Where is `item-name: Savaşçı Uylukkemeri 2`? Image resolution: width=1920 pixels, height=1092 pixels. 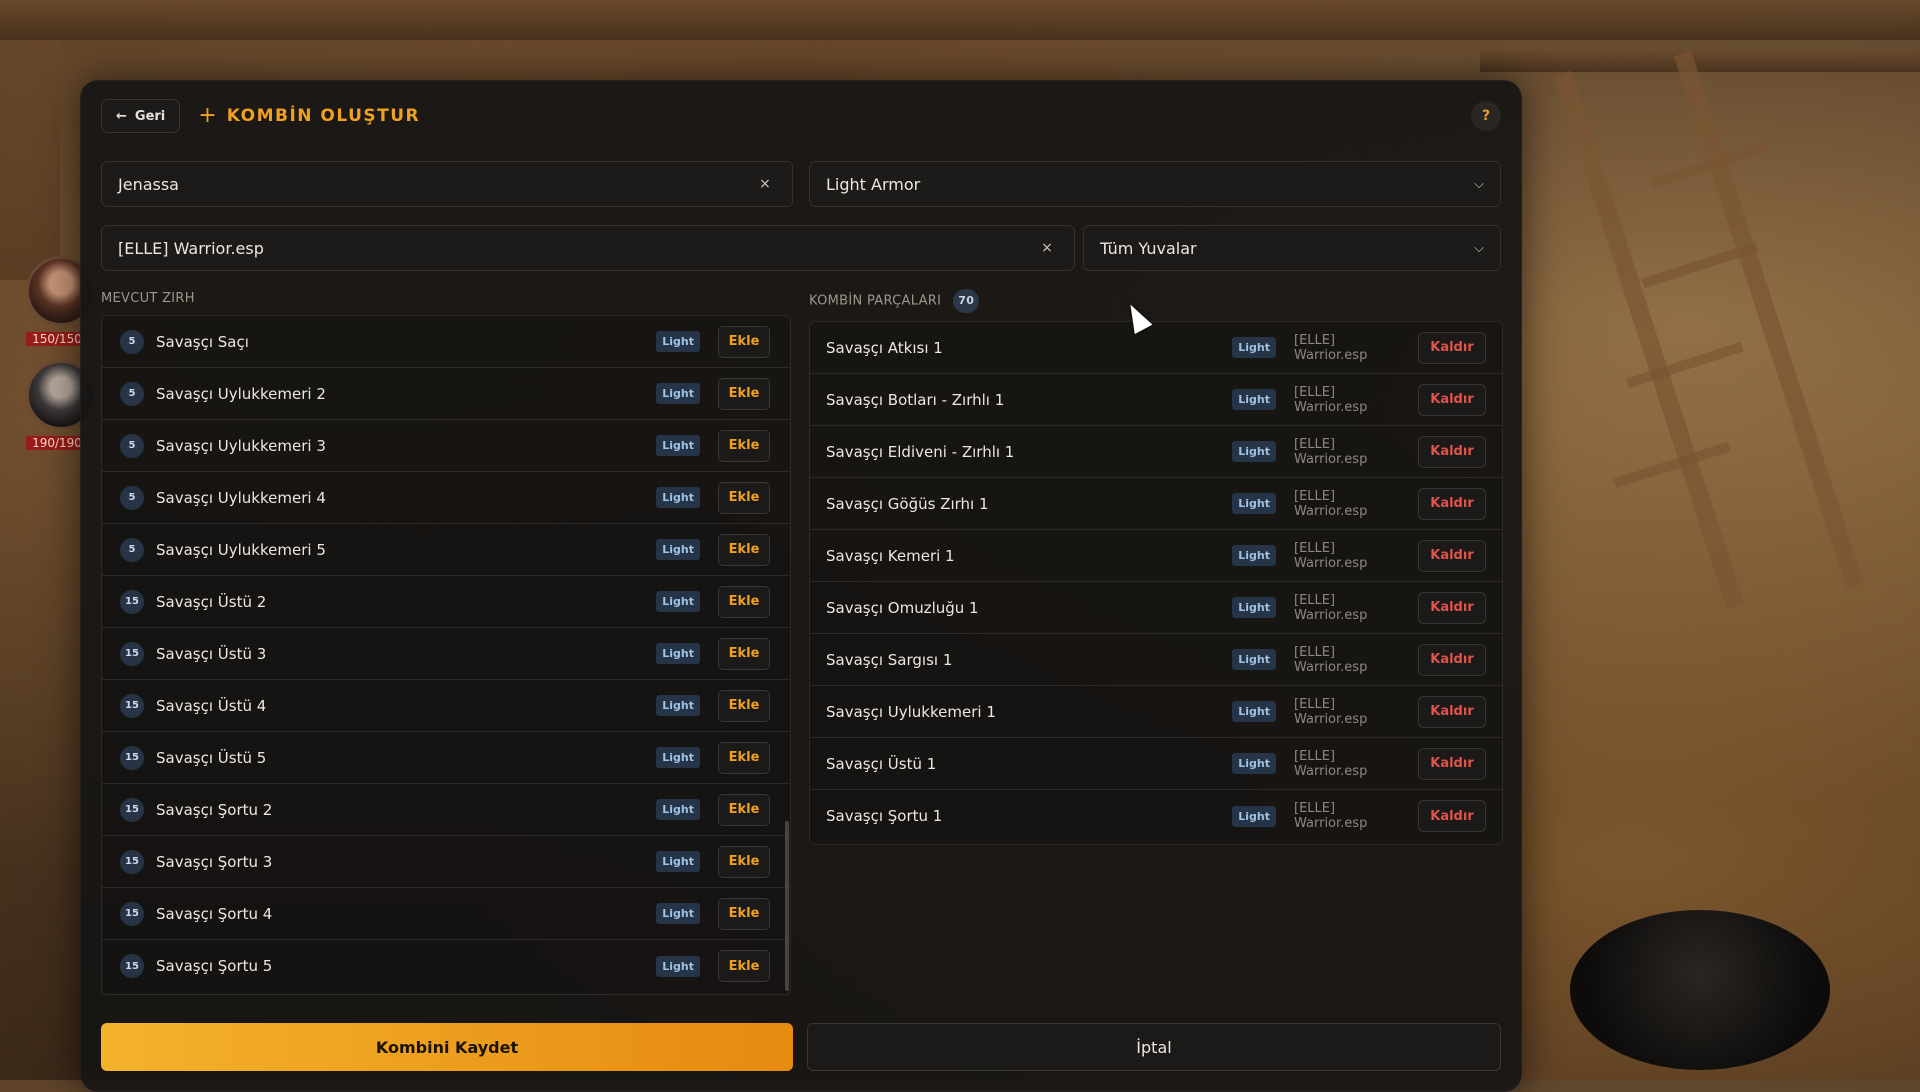
item-name: Savaşçı Uylukkemeri 2 is located at coordinates (241, 393).